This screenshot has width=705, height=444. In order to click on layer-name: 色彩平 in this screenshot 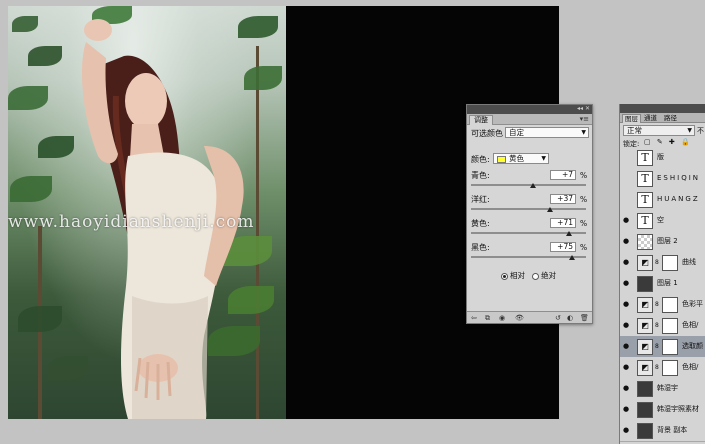, I will do `click(692, 304)`.